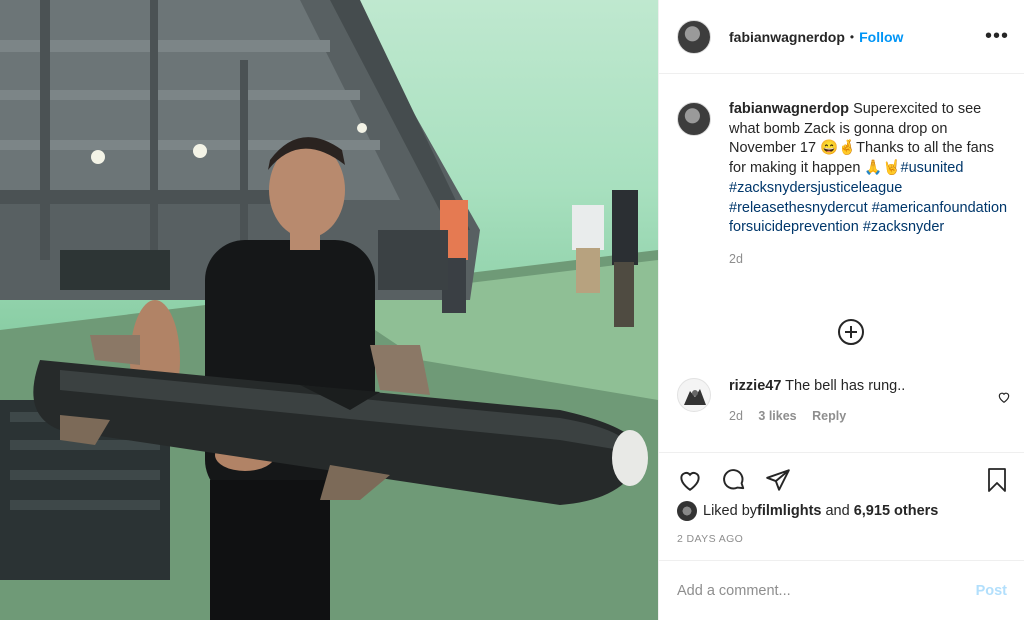  Describe the element at coordinates (694, 119) in the screenshot. I see `caption-avatar` at that location.